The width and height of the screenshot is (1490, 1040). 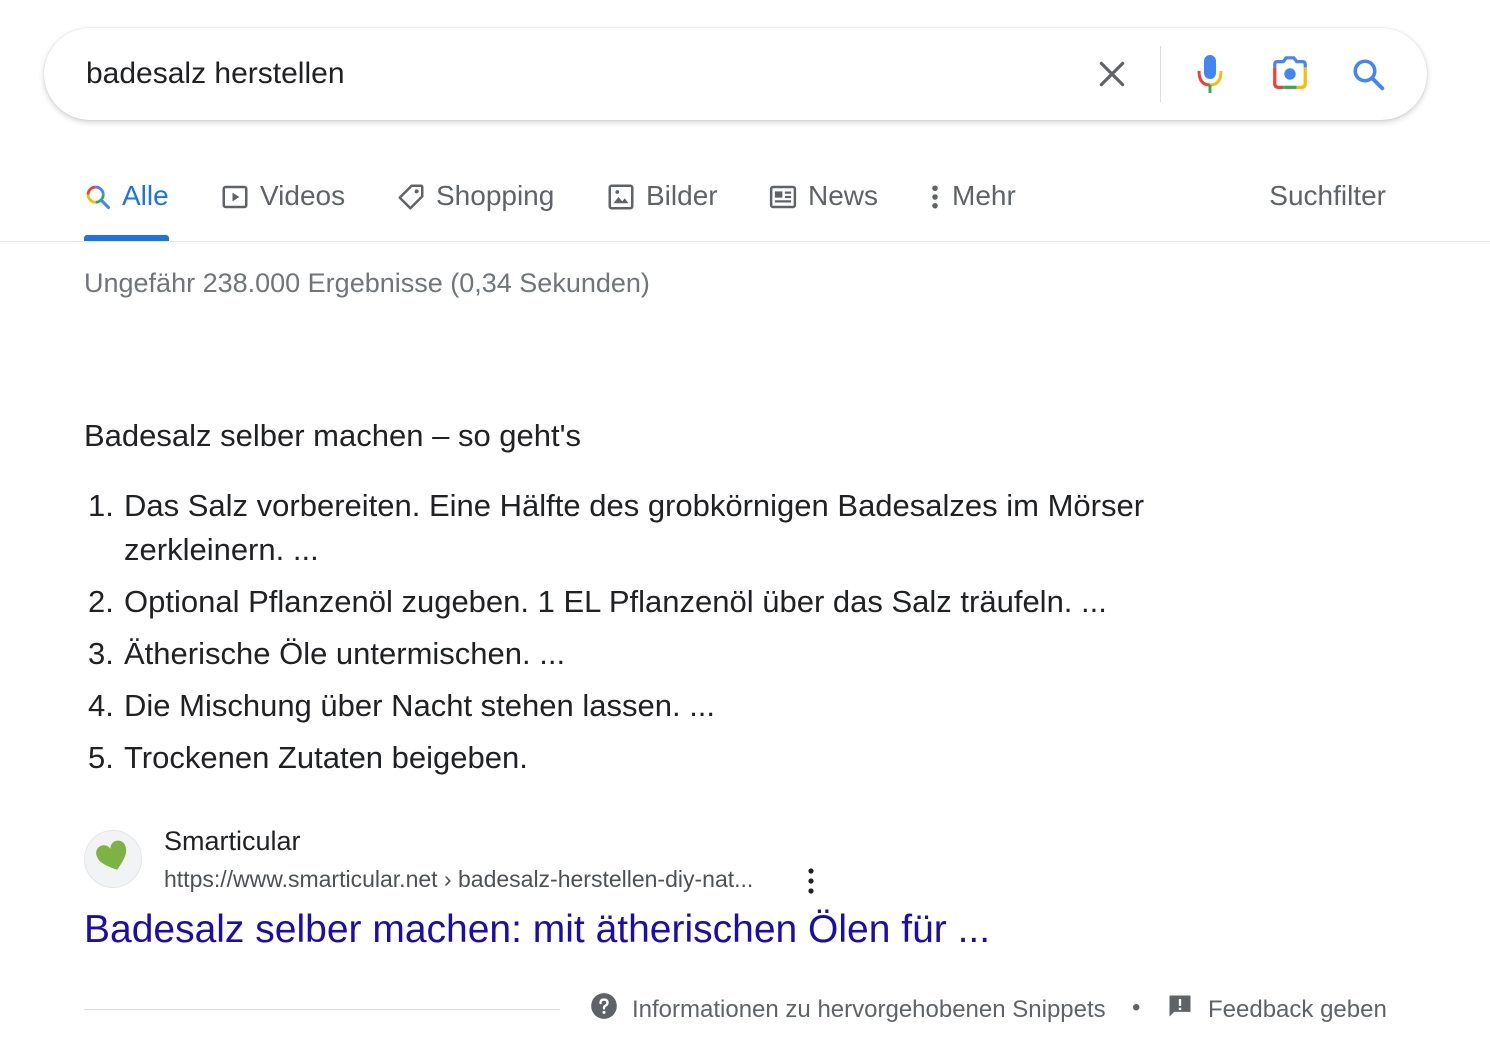 I want to click on tab-news: News, so click(x=823, y=209).